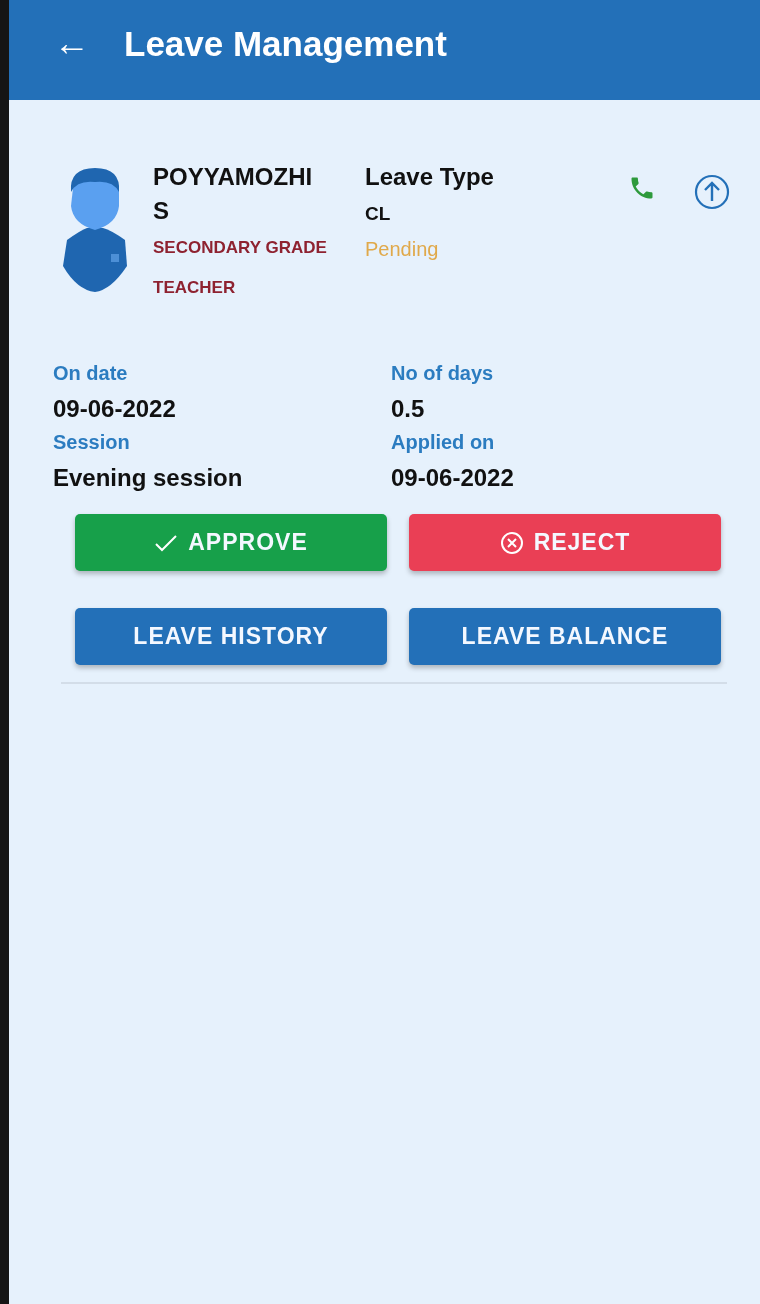 This screenshot has width=760, height=1304. Describe the element at coordinates (511, 542) in the screenshot. I see `cancel-circle-icon` at that location.